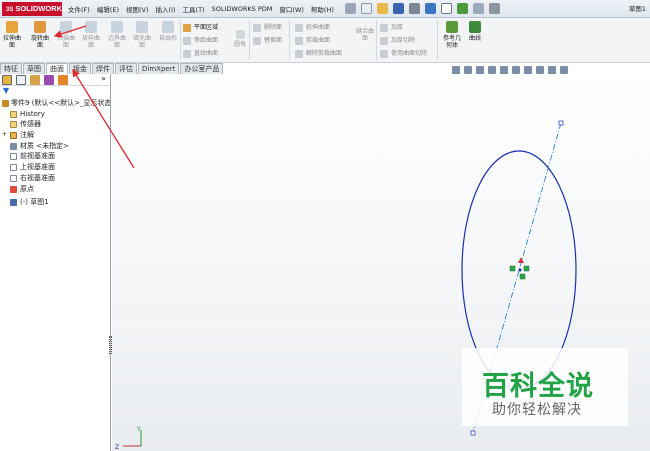 The width and height of the screenshot is (650, 451). Describe the element at coordinates (126, 68) in the screenshot. I see `tab-evaluate: 评估` at that location.